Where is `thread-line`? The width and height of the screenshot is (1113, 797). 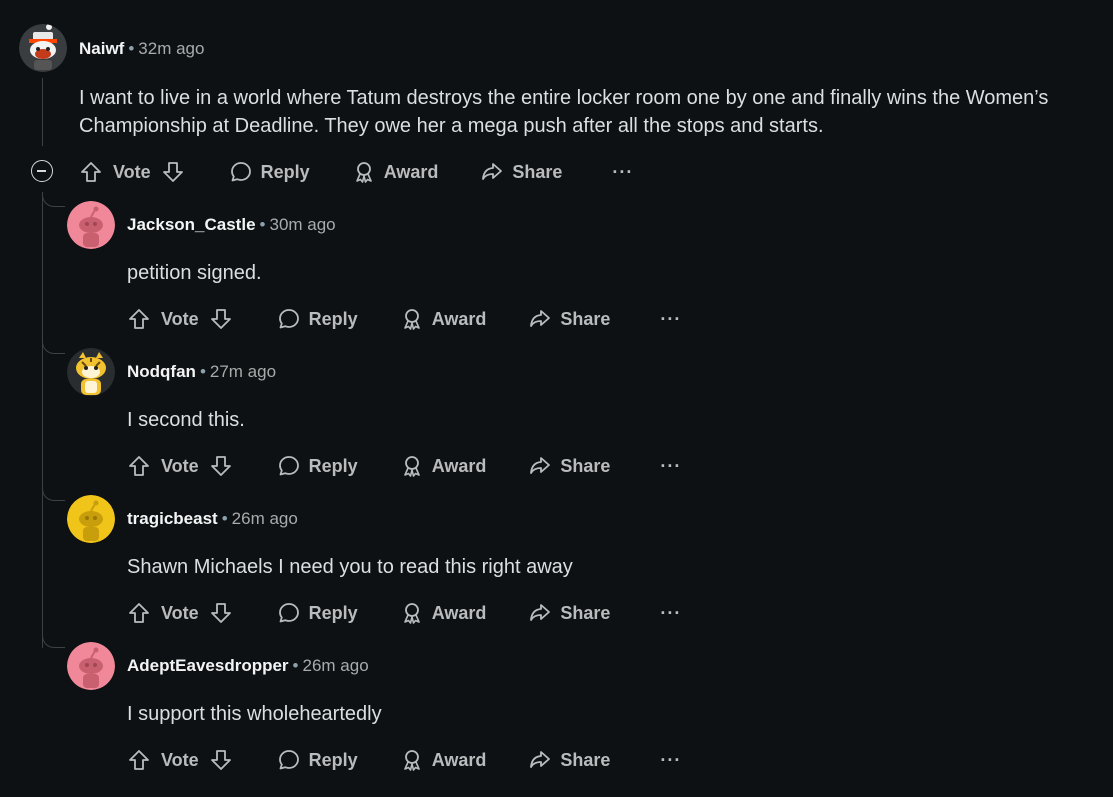
thread-line is located at coordinates (42, 112).